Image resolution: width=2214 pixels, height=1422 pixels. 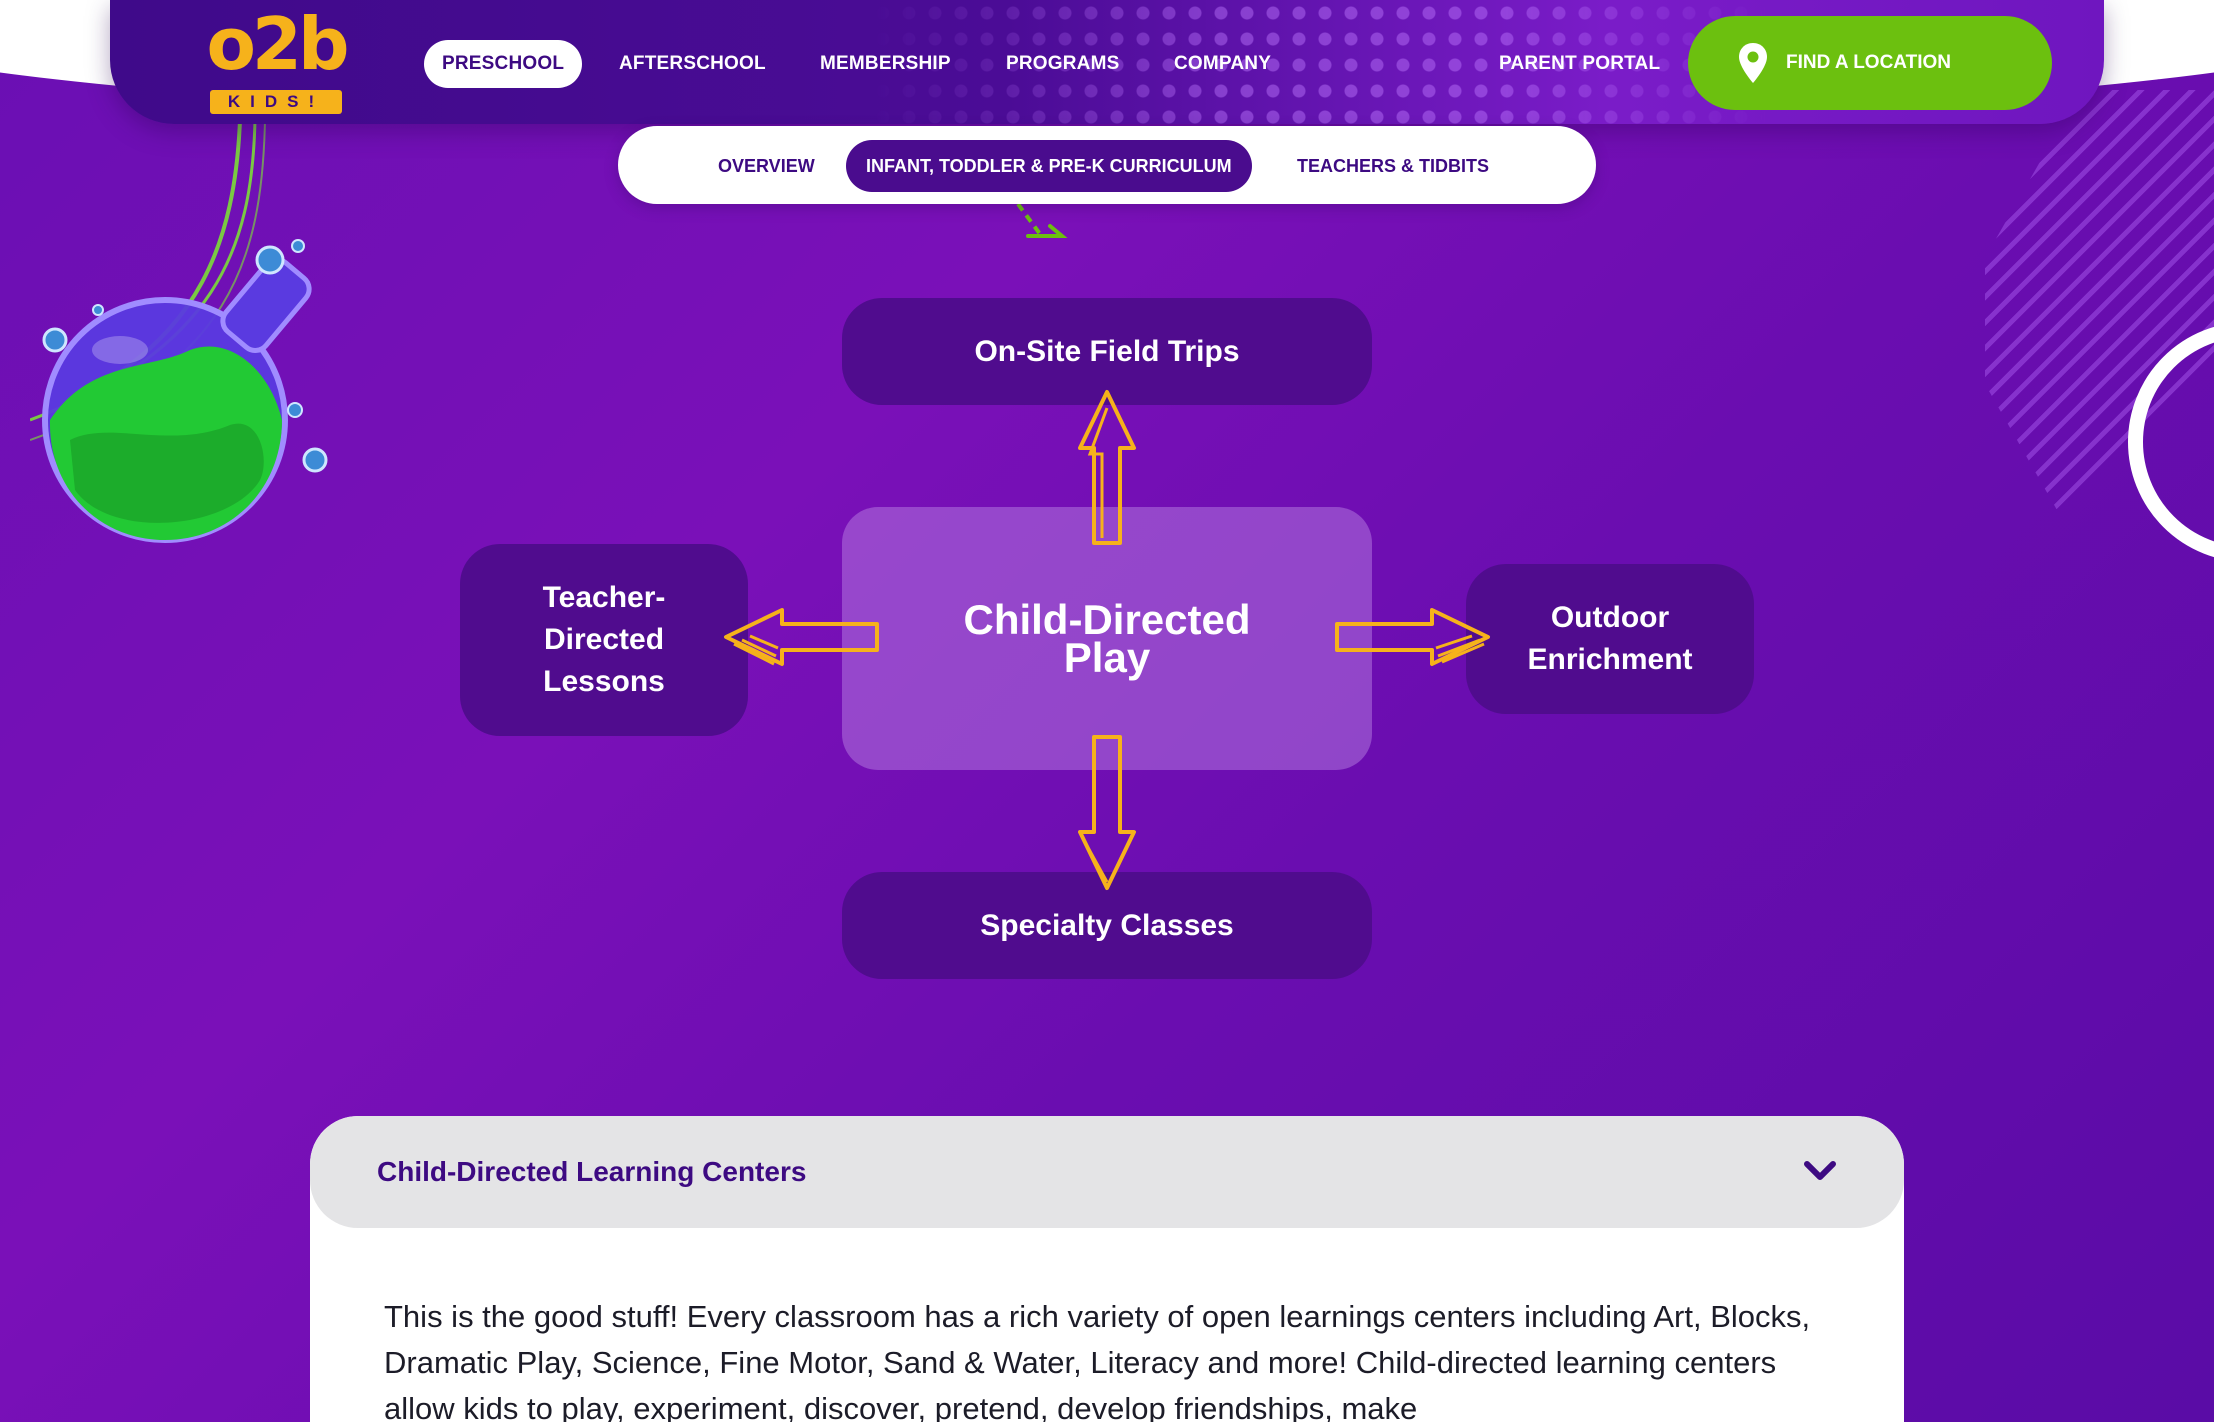 What do you see at coordinates (1820, 1171) in the screenshot?
I see `chevron-down-icon` at bounding box center [1820, 1171].